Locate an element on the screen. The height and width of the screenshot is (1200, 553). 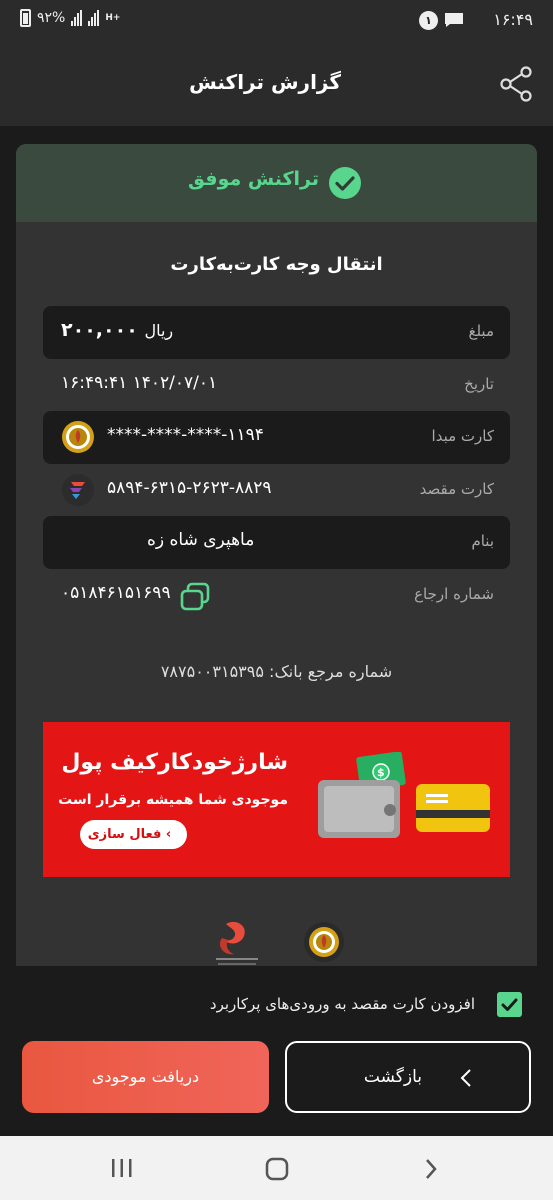
amount-label: مبلغ is located at coordinates (481, 331).